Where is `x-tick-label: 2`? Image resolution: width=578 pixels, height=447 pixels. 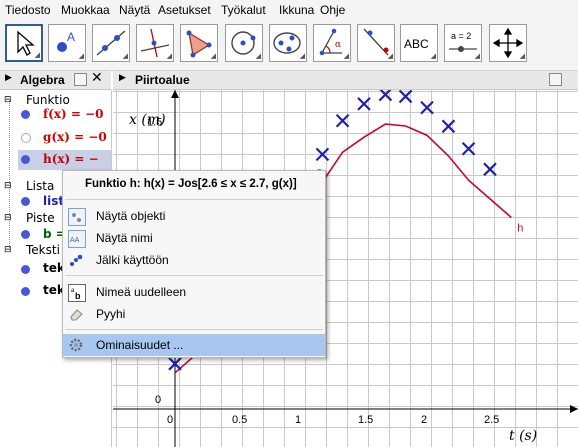 x-tick-label: 2 is located at coordinates (424, 420).